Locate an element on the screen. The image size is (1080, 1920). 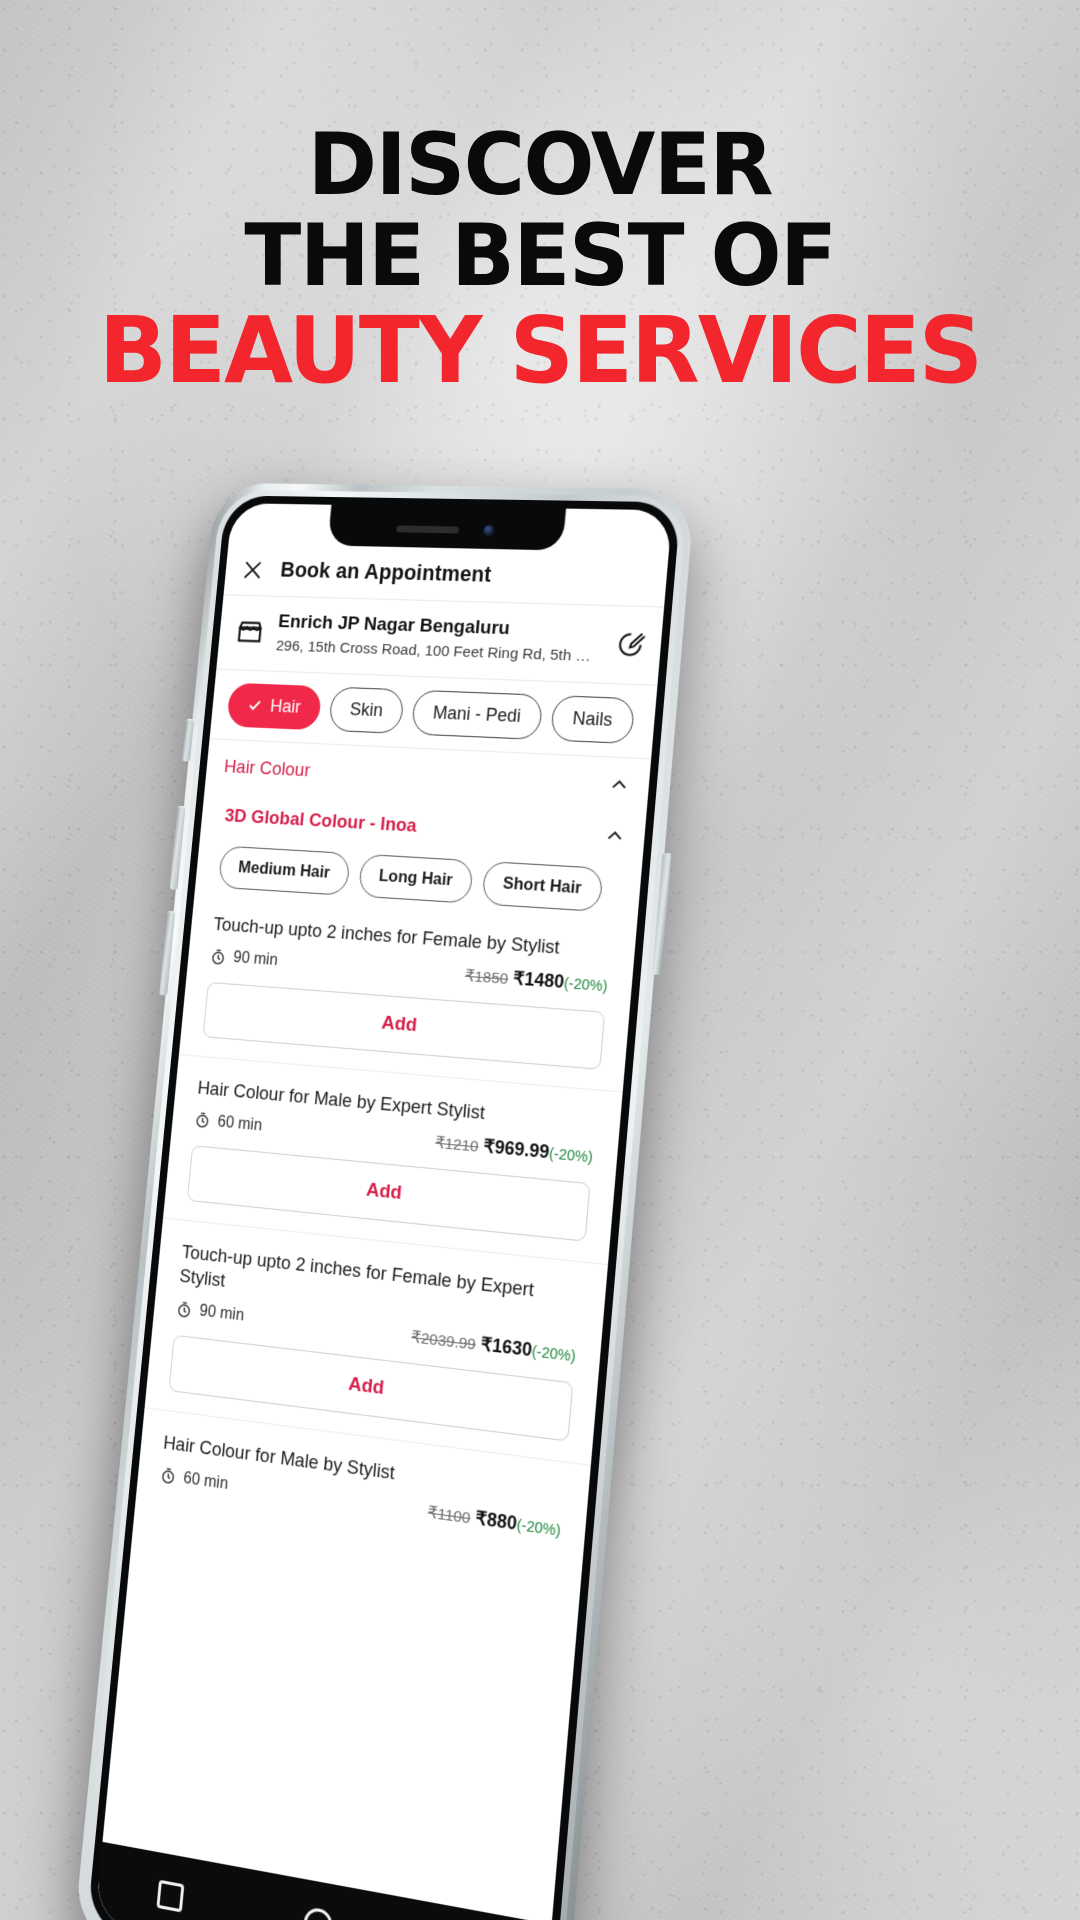
square-icon is located at coordinates (170, 1895).